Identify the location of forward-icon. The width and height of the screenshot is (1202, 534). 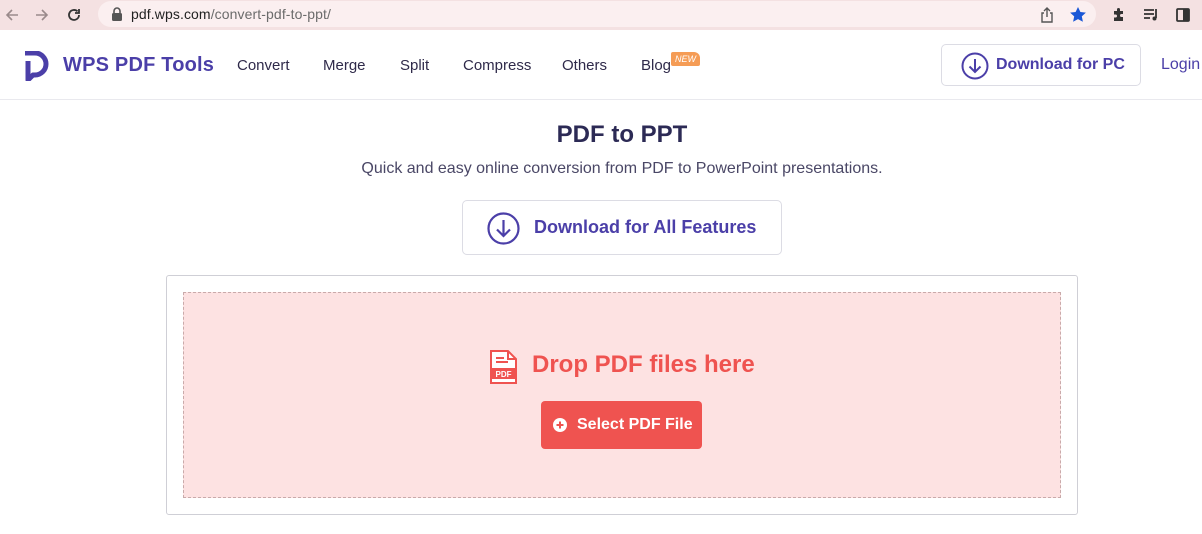
(42, 15).